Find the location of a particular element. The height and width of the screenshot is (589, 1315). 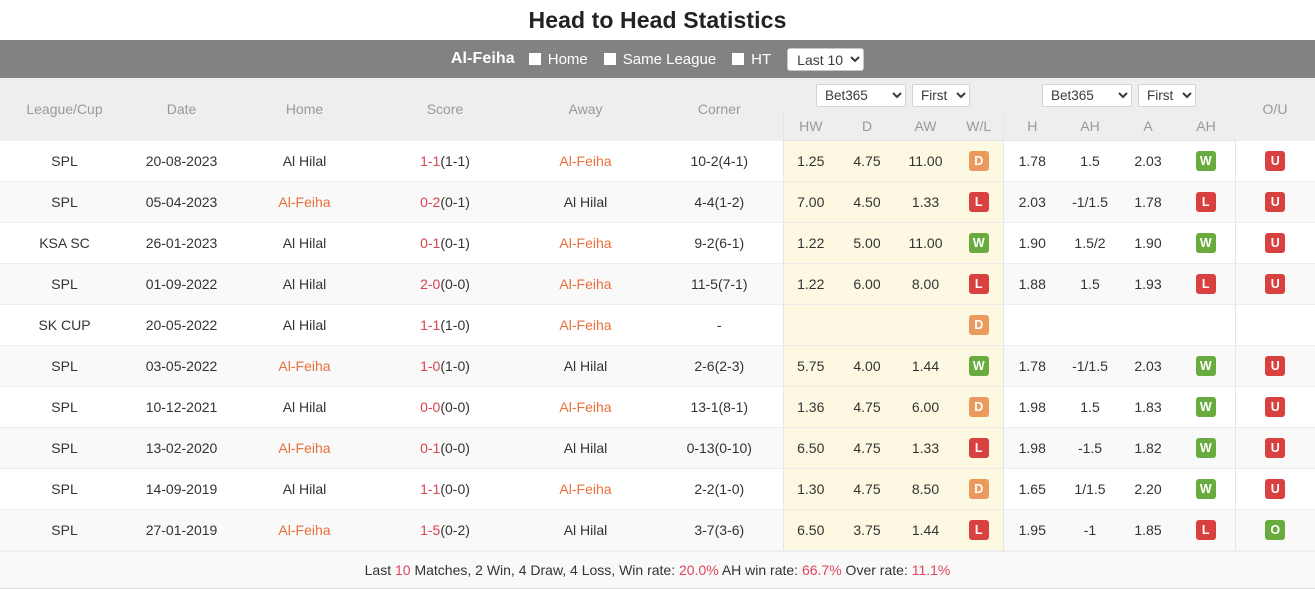

cell-corner: 11-5(7-1) is located at coordinates (719, 284).